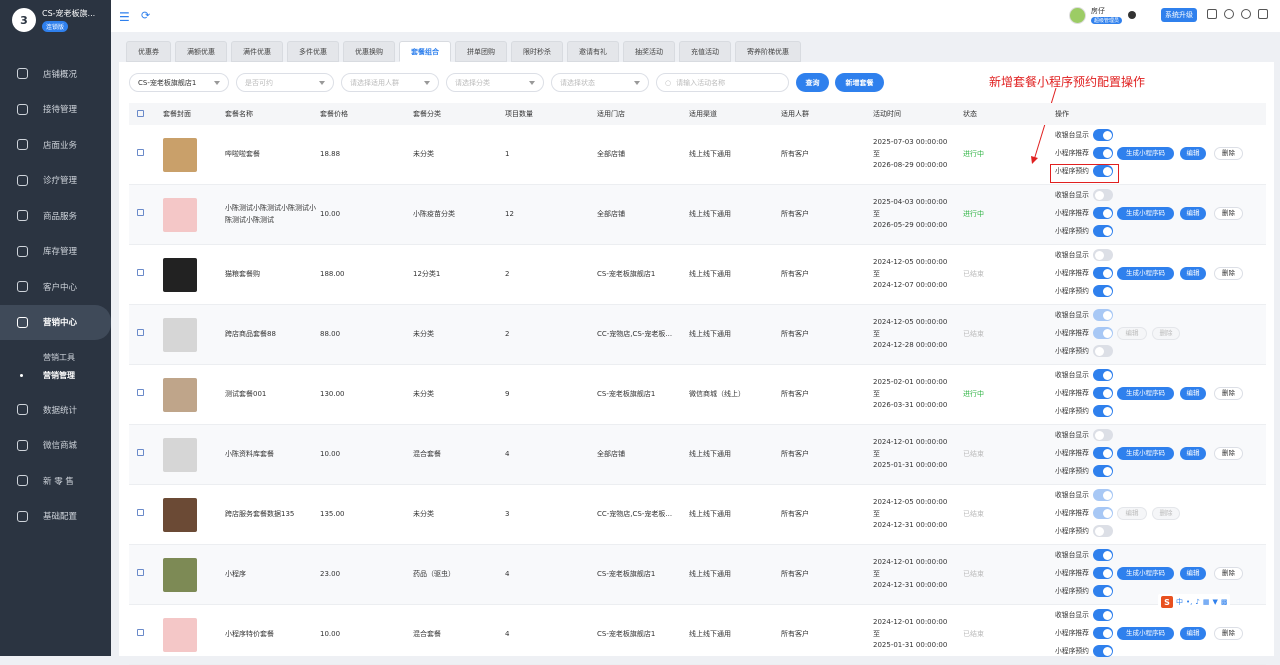 Image resolution: width=1280 pixels, height=665 pixels. I want to click on ime-keyboard-icon: ▦, so click(1206, 602).